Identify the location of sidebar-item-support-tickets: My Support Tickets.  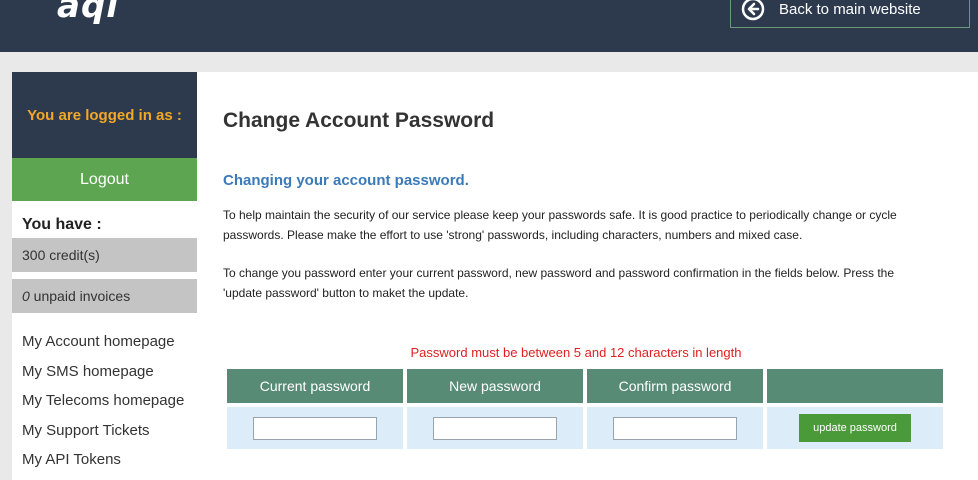
(109, 436).